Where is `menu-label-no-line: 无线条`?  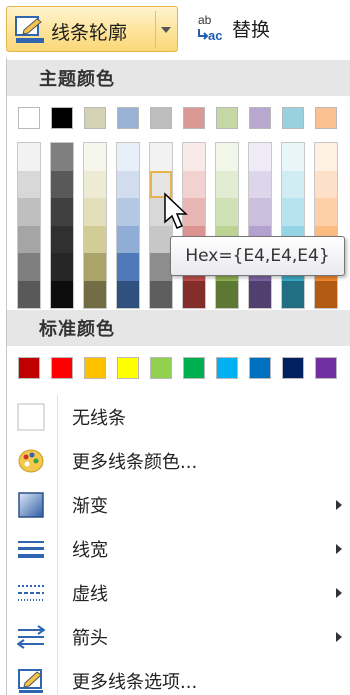 menu-label-no-line: 无线条 is located at coordinates (99, 418).